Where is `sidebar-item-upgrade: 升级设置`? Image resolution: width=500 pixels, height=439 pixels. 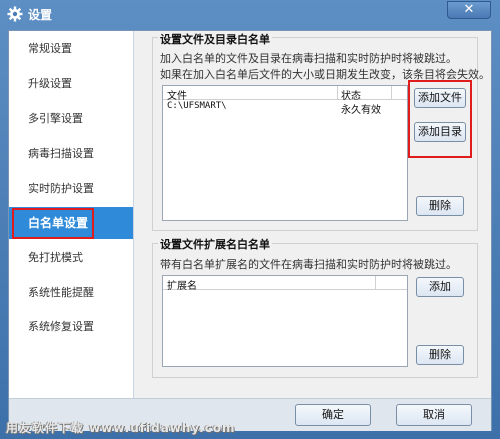
sidebar-item-upgrade: 升级设置 is located at coordinates (71, 84).